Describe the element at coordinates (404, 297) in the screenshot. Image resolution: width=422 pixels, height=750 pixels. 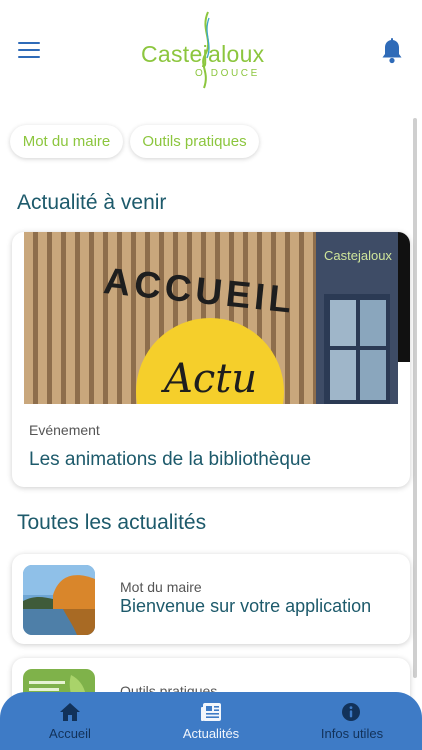
I see `image-edge` at that location.